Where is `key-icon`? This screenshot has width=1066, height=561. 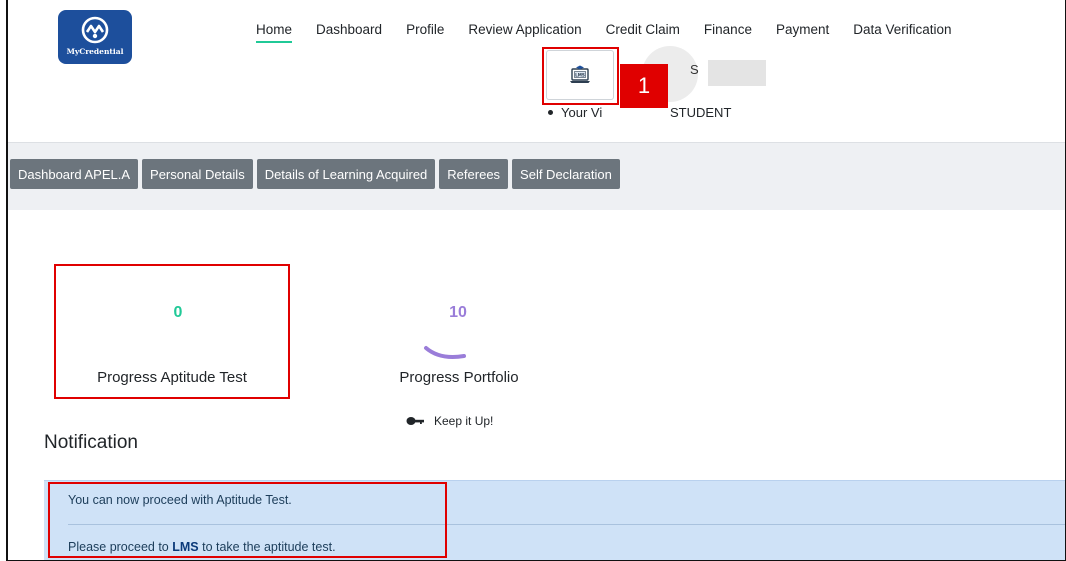 key-icon is located at coordinates (415, 421).